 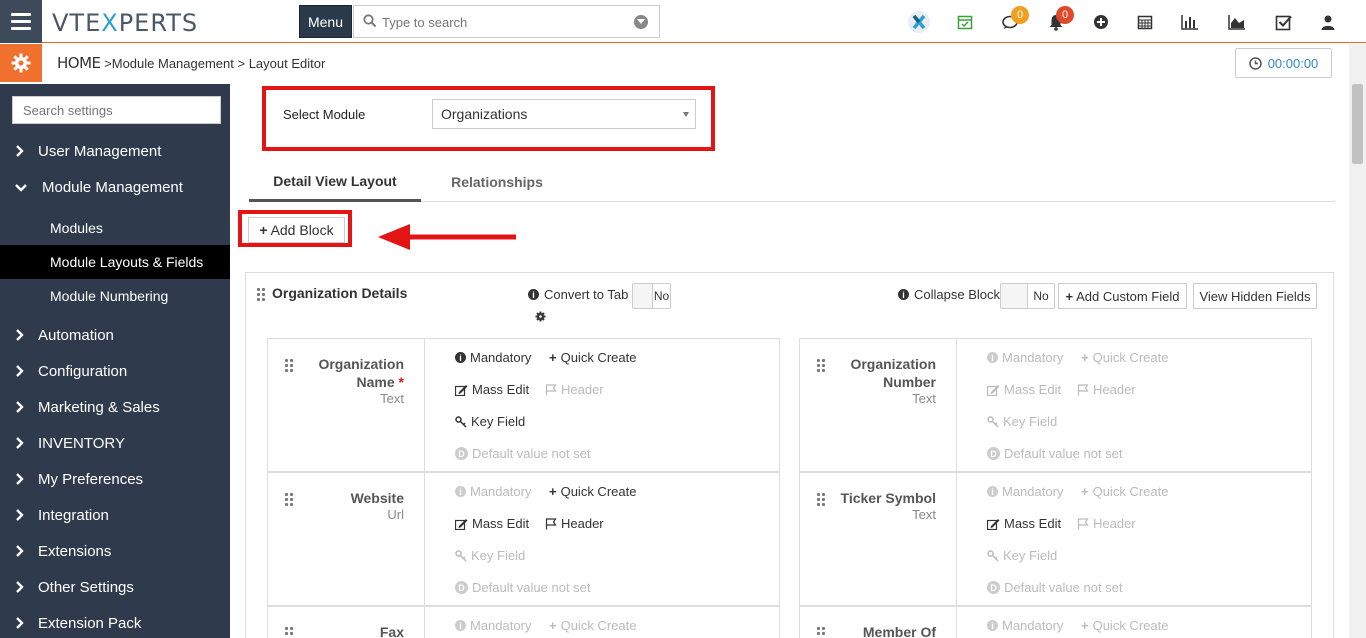 What do you see at coordinates (115, 335) in the screenshot?
I see `sidebar-item-automation: Automation` at bounding box center [115, 335].